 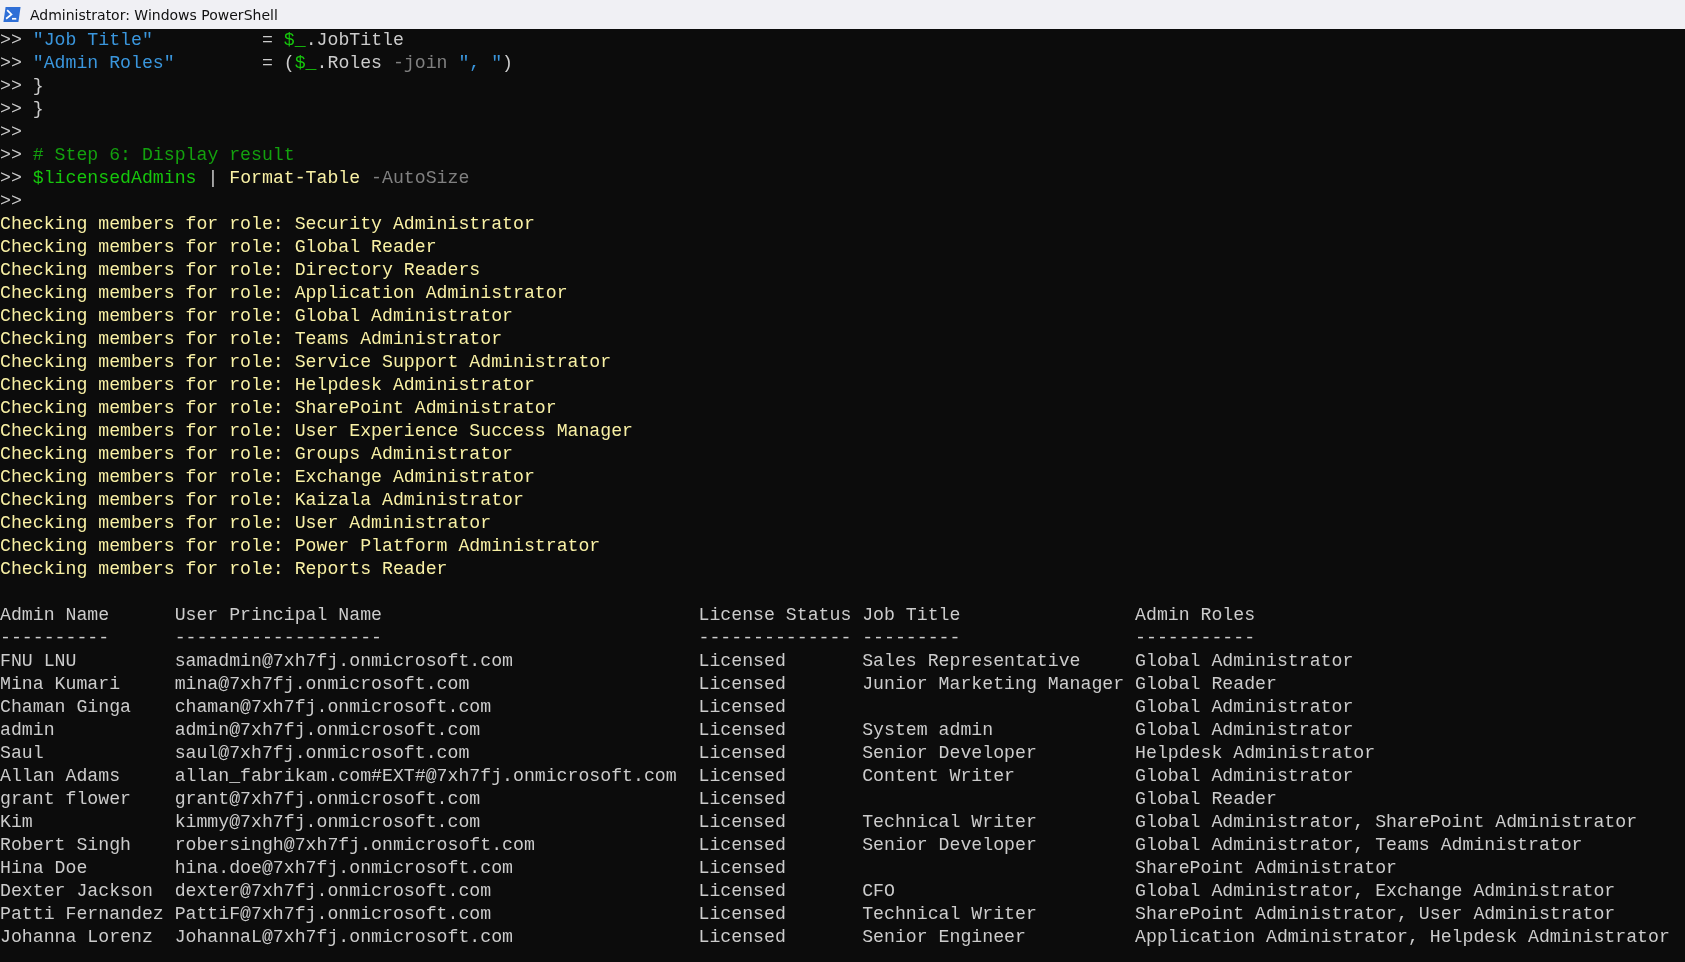 What do you see at coordinates (1386, 822) in the screenshot?
I see `table-cell: Global Administrator, SharePoint Administrator` at bounding box center [1386, 822].